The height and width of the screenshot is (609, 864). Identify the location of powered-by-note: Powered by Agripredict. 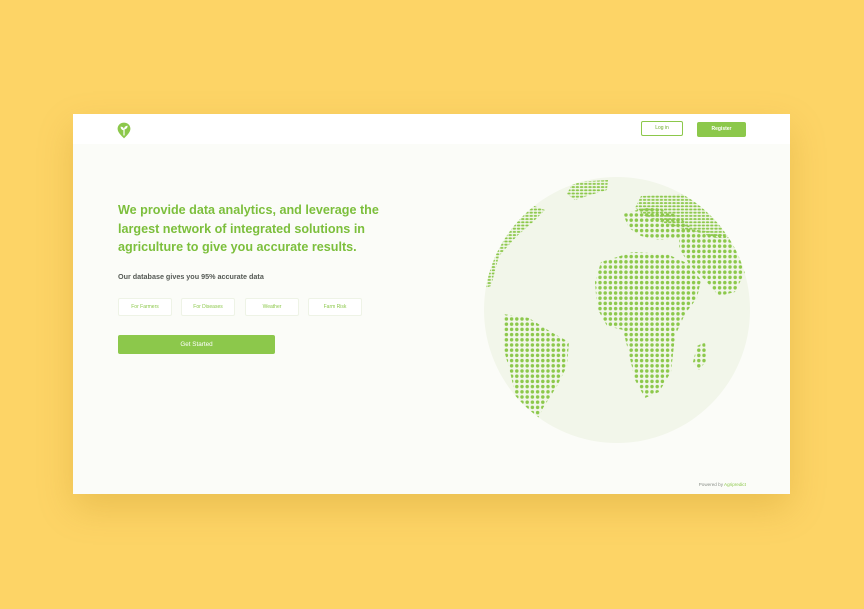
(722, 484).